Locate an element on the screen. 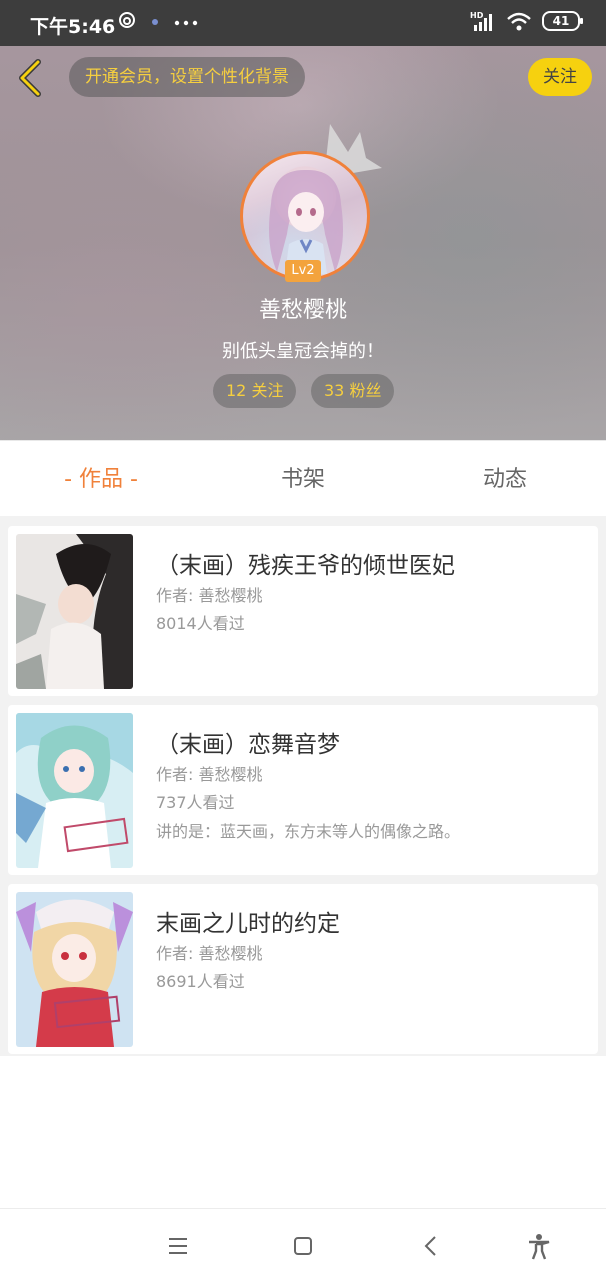 This screenshot has height=1281, width=606. work-views: 8014人看过 is located at coordinates (200, 623).